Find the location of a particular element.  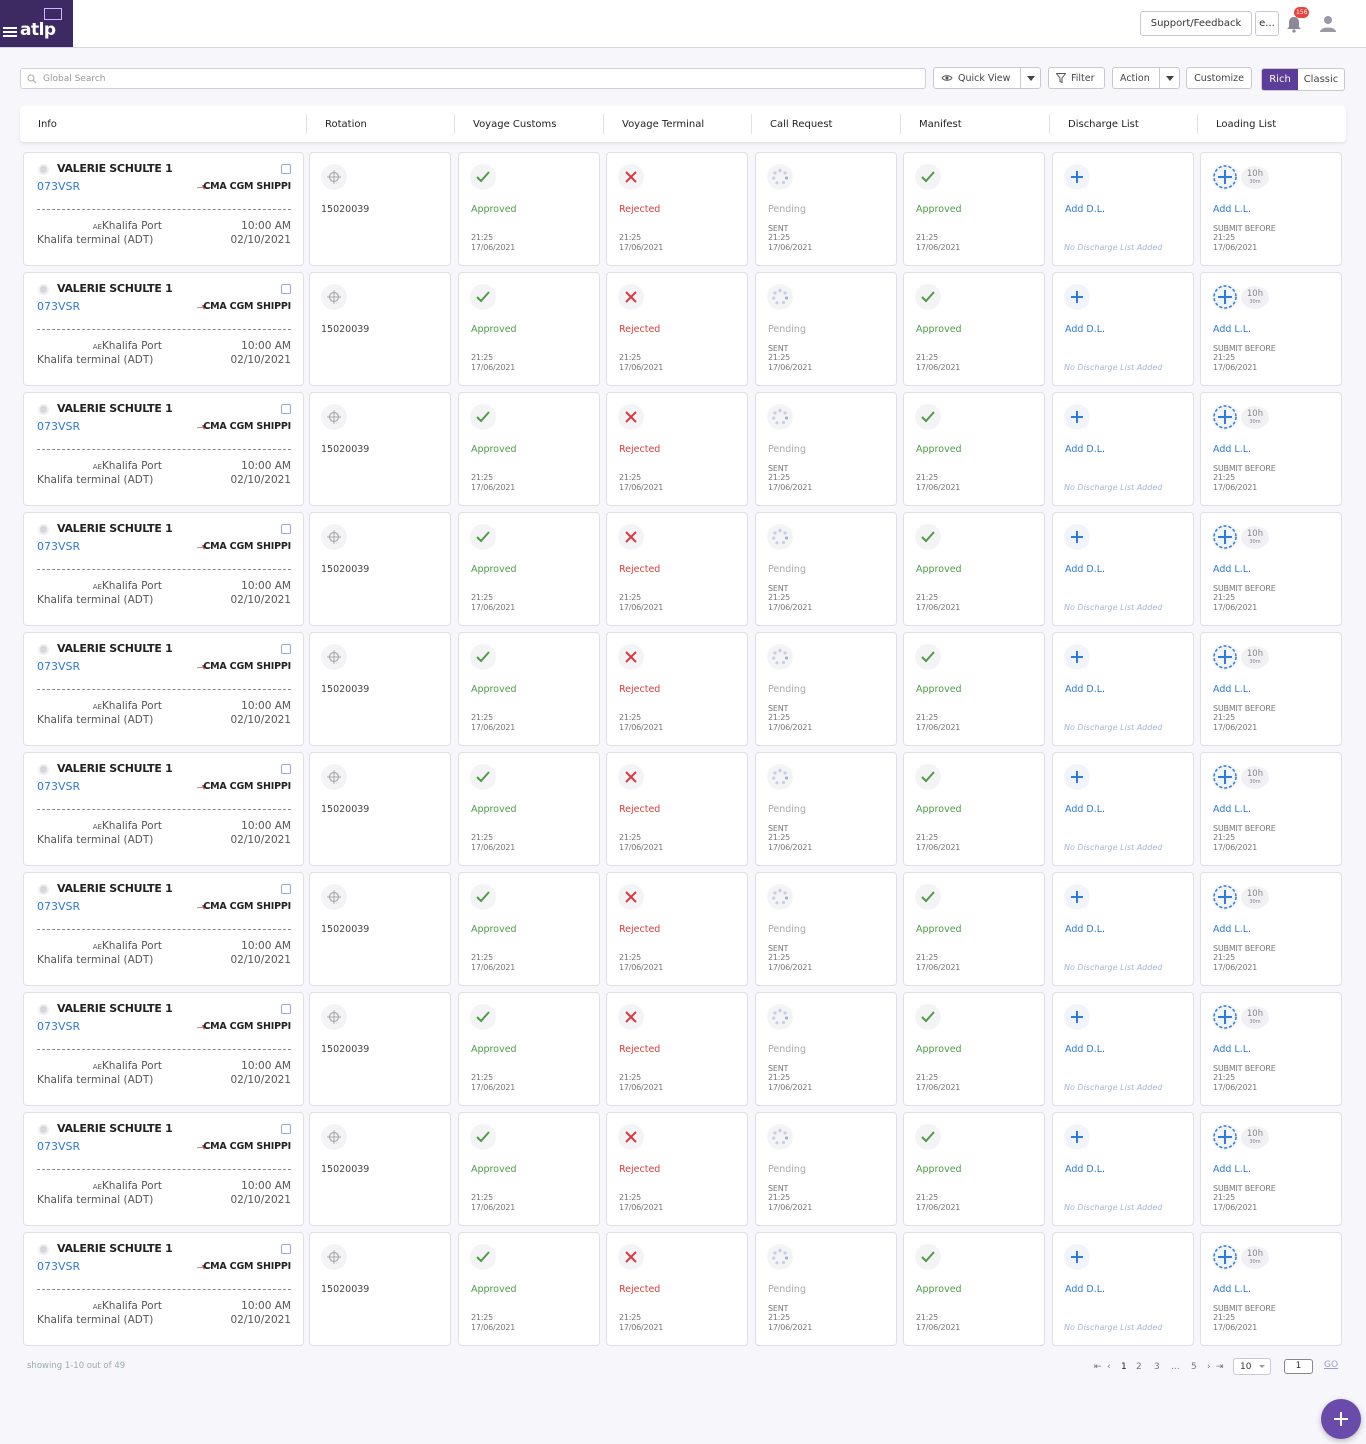

page-3-link: 3 is located at coordinates (1157, 1367).